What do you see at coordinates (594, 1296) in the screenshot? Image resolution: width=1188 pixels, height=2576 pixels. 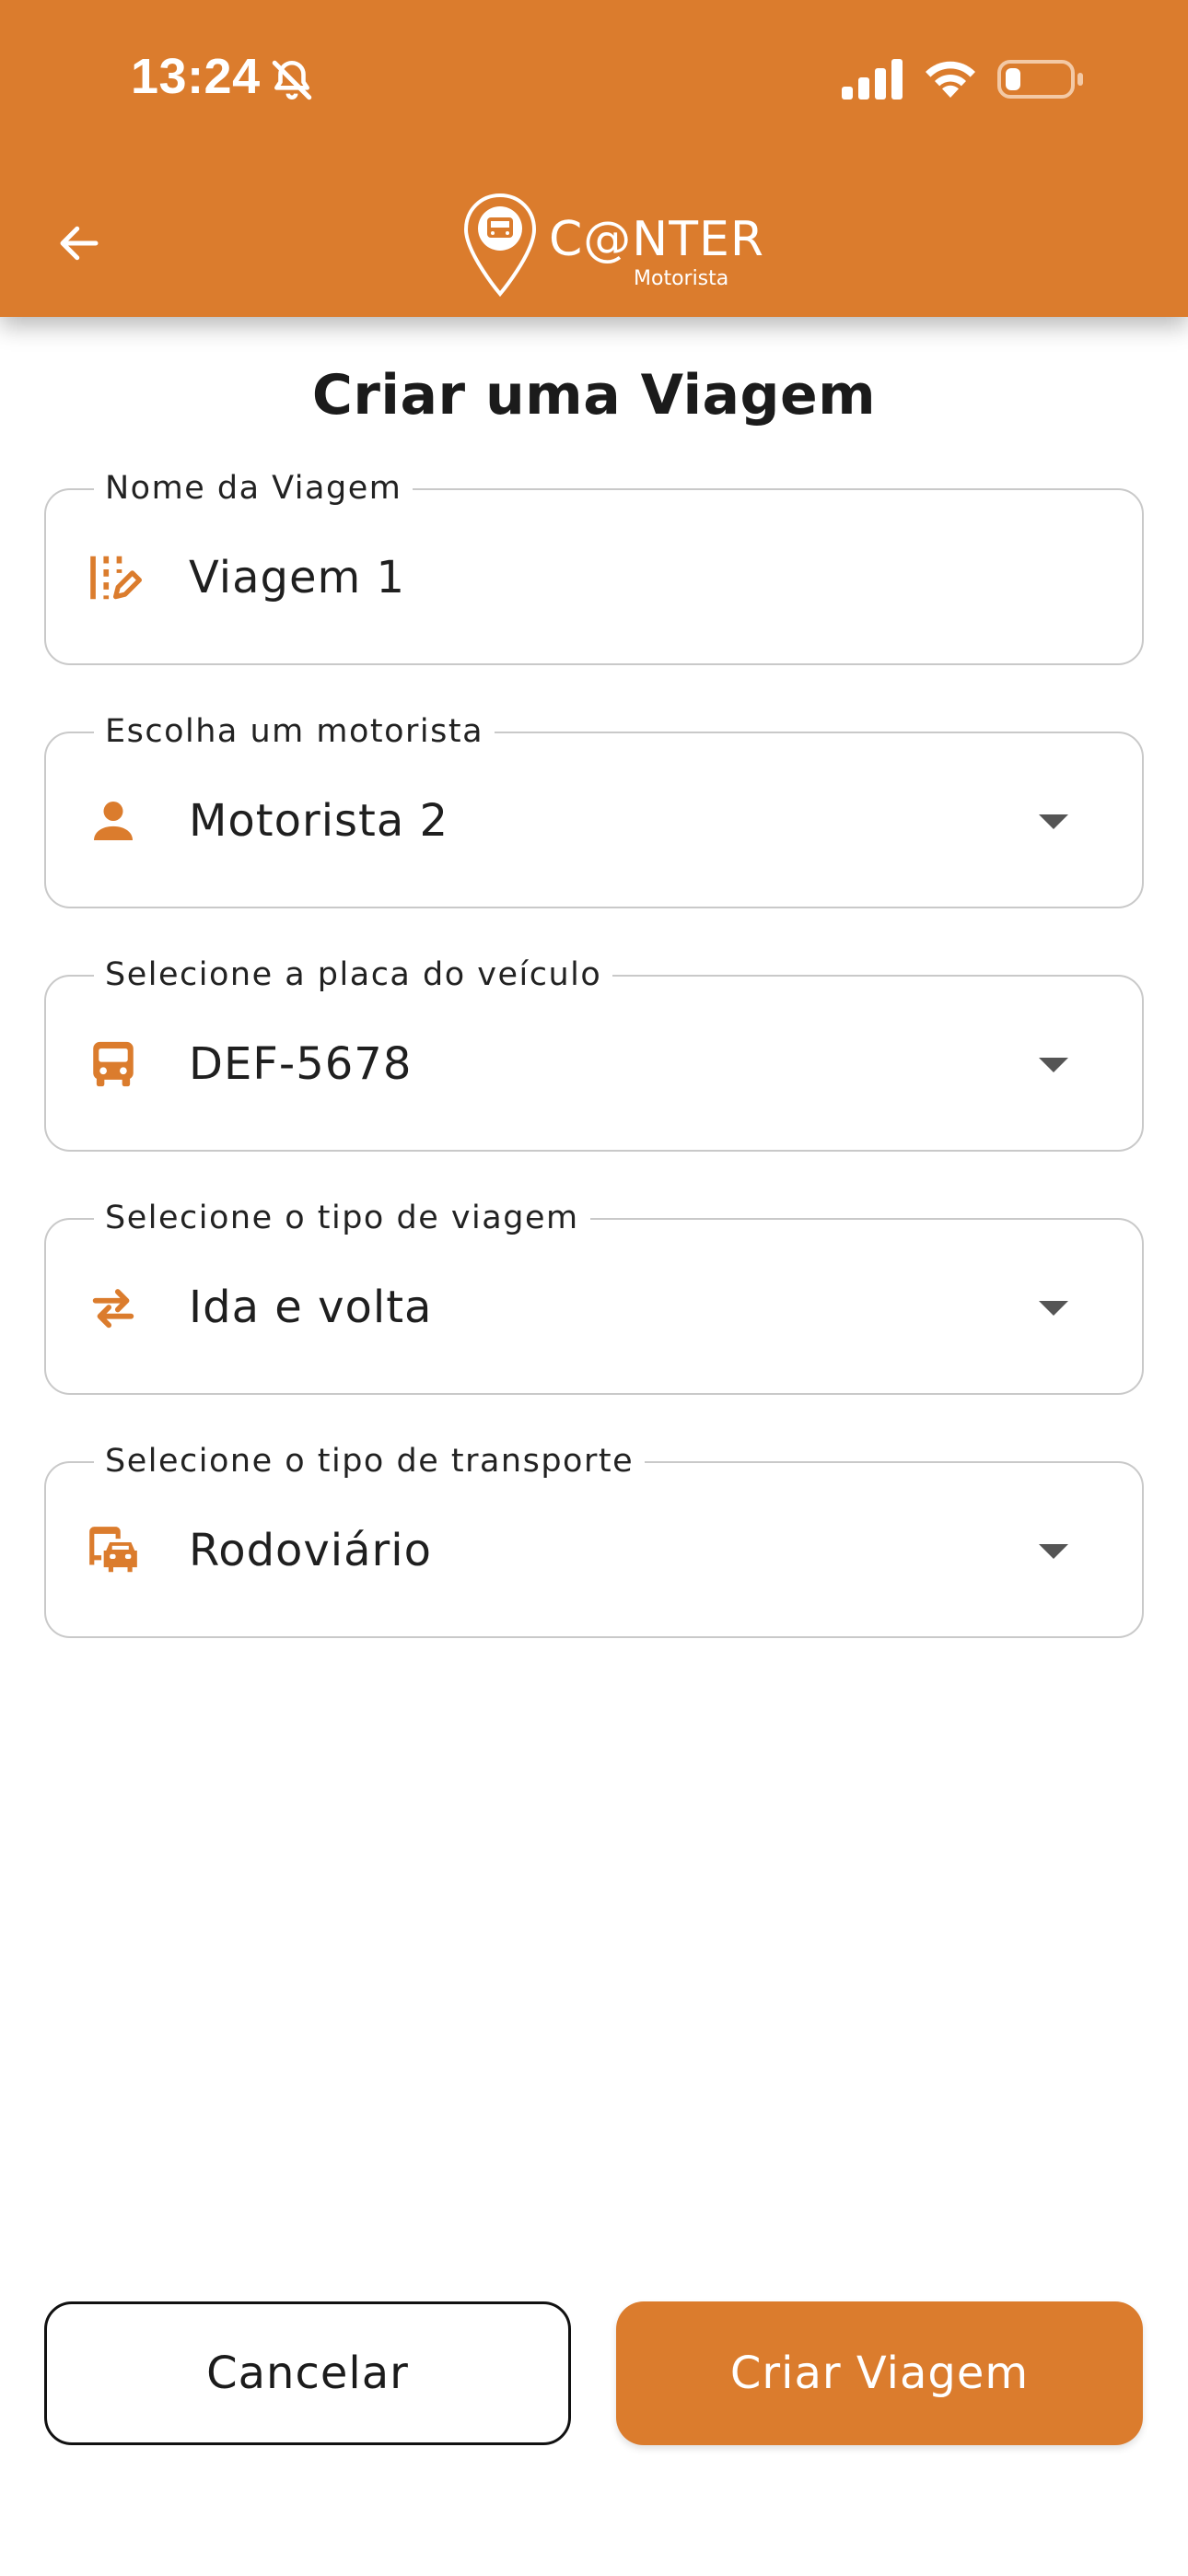 I see `trip-type-select: Selecione o tipo de viagem Ida e volta` at bounding box center [594, 1296].